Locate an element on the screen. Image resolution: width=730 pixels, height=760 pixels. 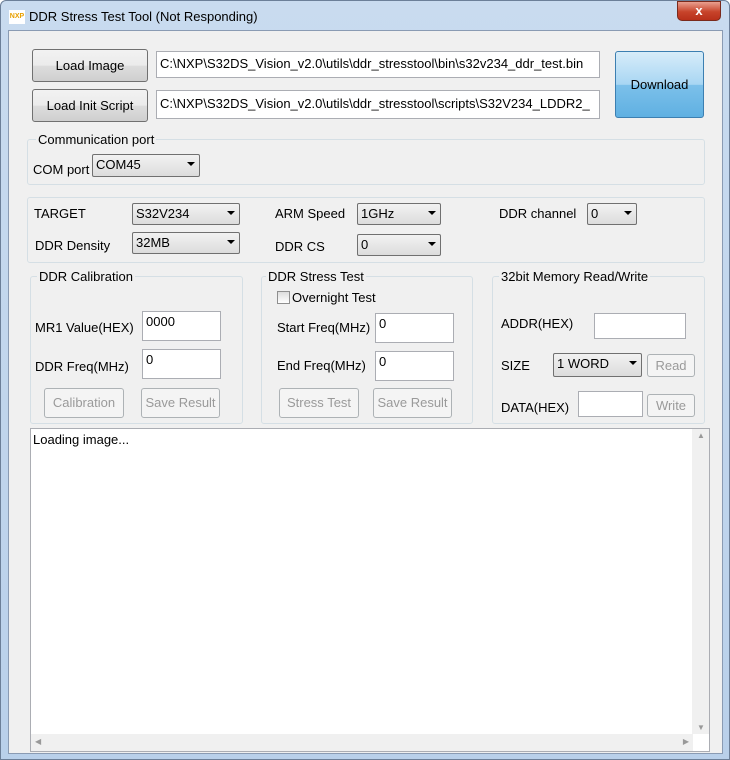
scroll-up-icon: ▲ is located at coordinates (701, 435).